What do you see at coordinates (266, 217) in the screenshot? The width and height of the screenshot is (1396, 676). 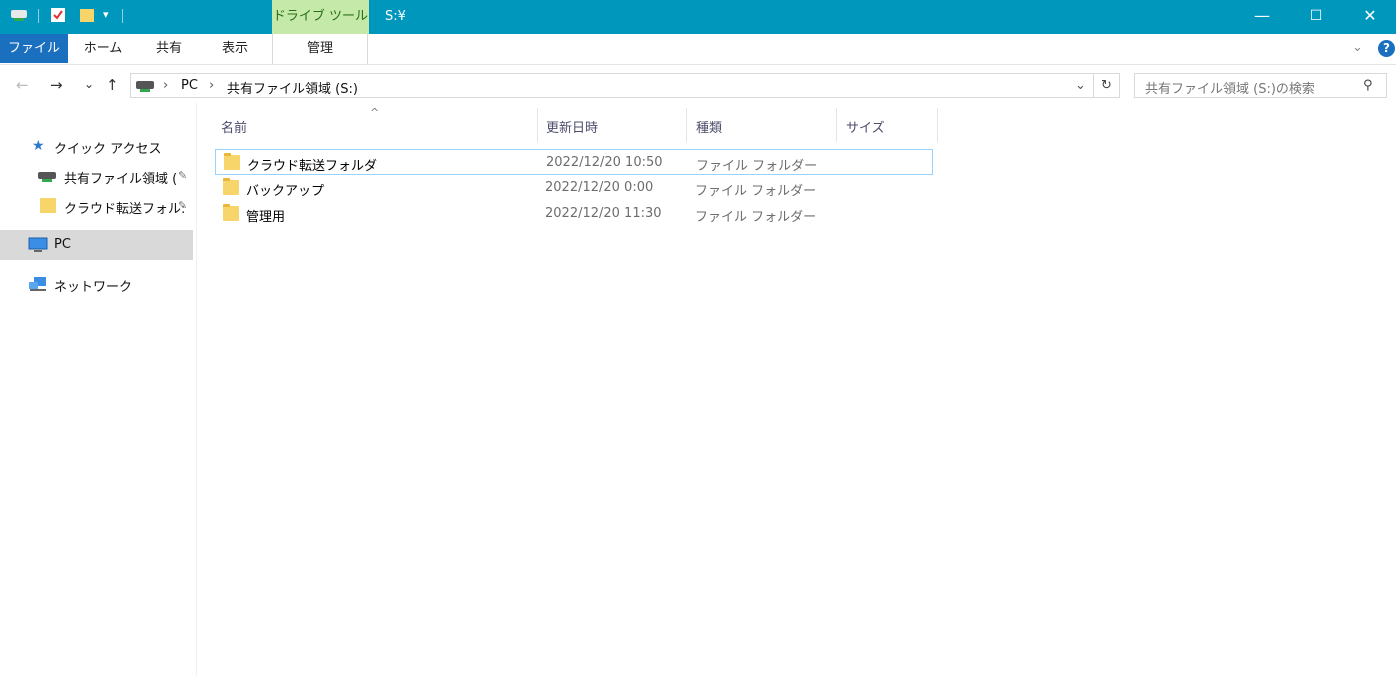 I see `file-name: 管理用` at bounding box center [266, 217].